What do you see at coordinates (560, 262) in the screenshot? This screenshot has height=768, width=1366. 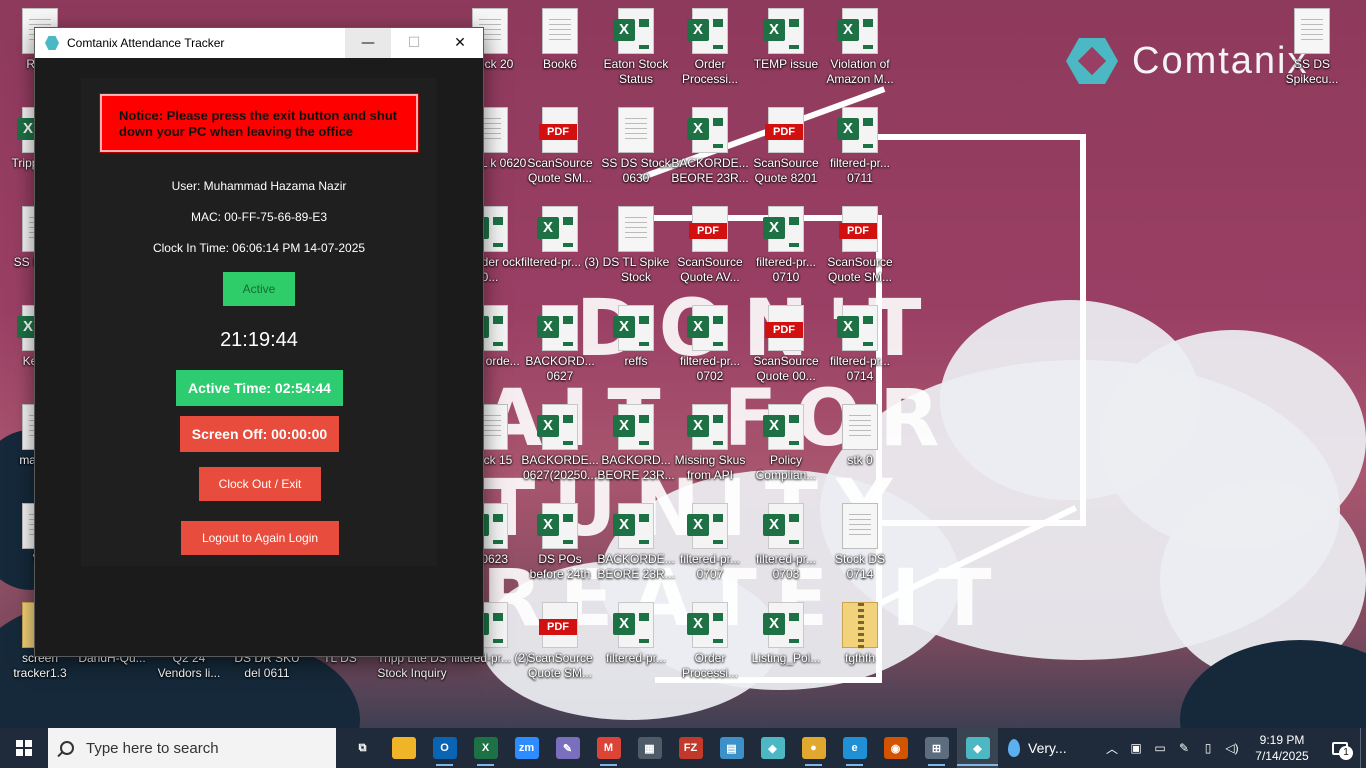 I see `desktop-icon-label: filtered-pr... (3)` at bounding box center [560, 262].